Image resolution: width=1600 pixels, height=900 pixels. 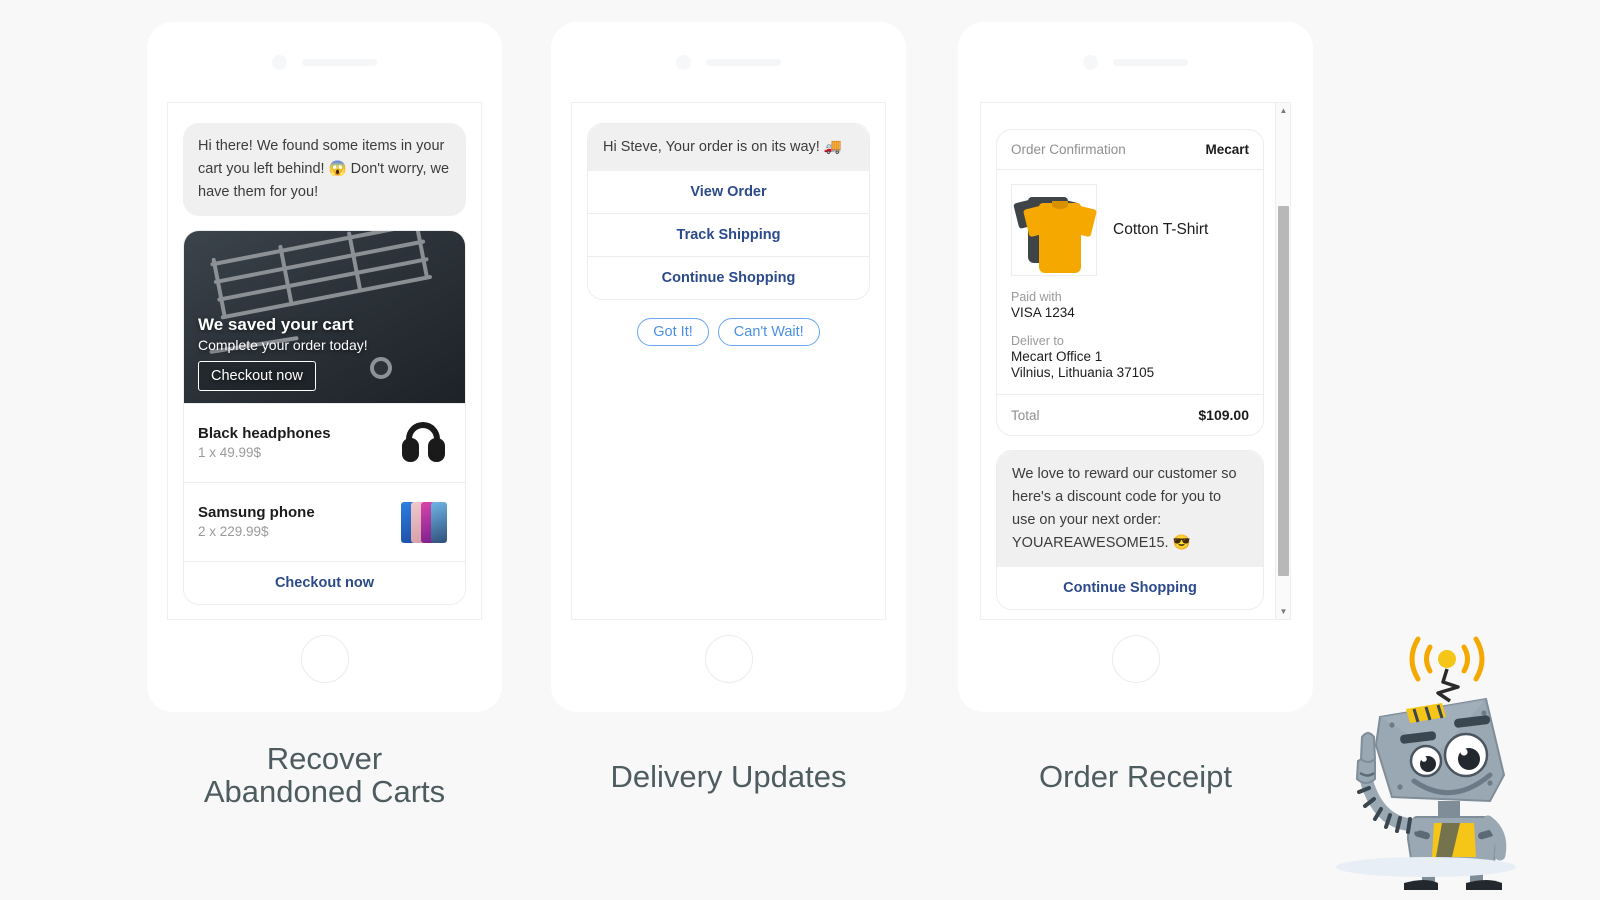 What do you see at coordinates (1283, 391) in the screenshot?
I see `scrollbar-thumb` at bounding box center [1283, 391].